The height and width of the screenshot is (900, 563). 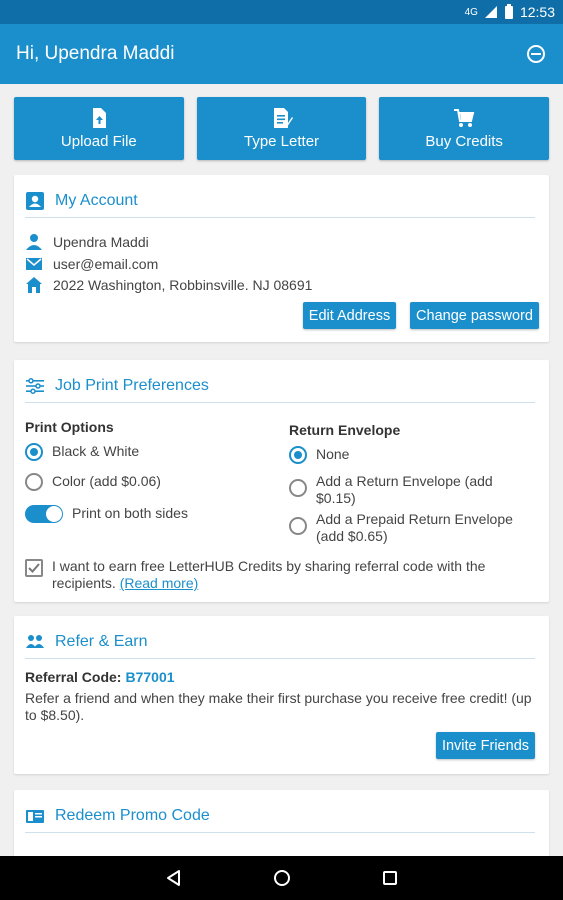 I want to click on app-bar-title: Hi, Upendra Maddi, so click(x=95, y=53).